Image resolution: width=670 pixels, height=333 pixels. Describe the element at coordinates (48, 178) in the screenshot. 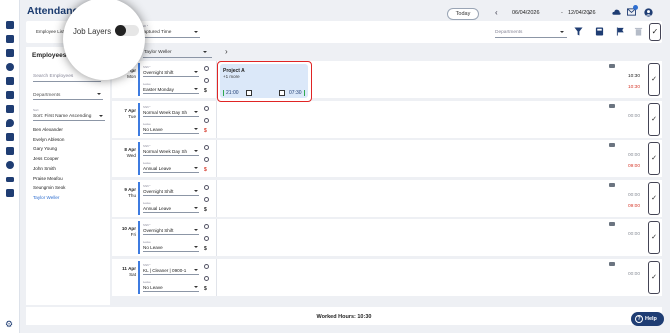

I see `employee-item: Praise Meafou` at that location.